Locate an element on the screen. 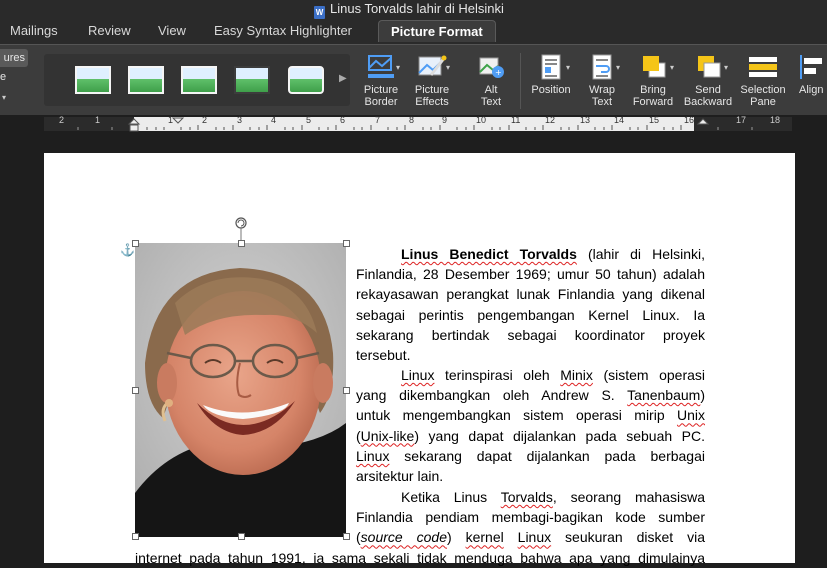 The height and width of the screenshot is (568, 827). bring-forward-label-2: Forward is located at coordinates (653, 102).